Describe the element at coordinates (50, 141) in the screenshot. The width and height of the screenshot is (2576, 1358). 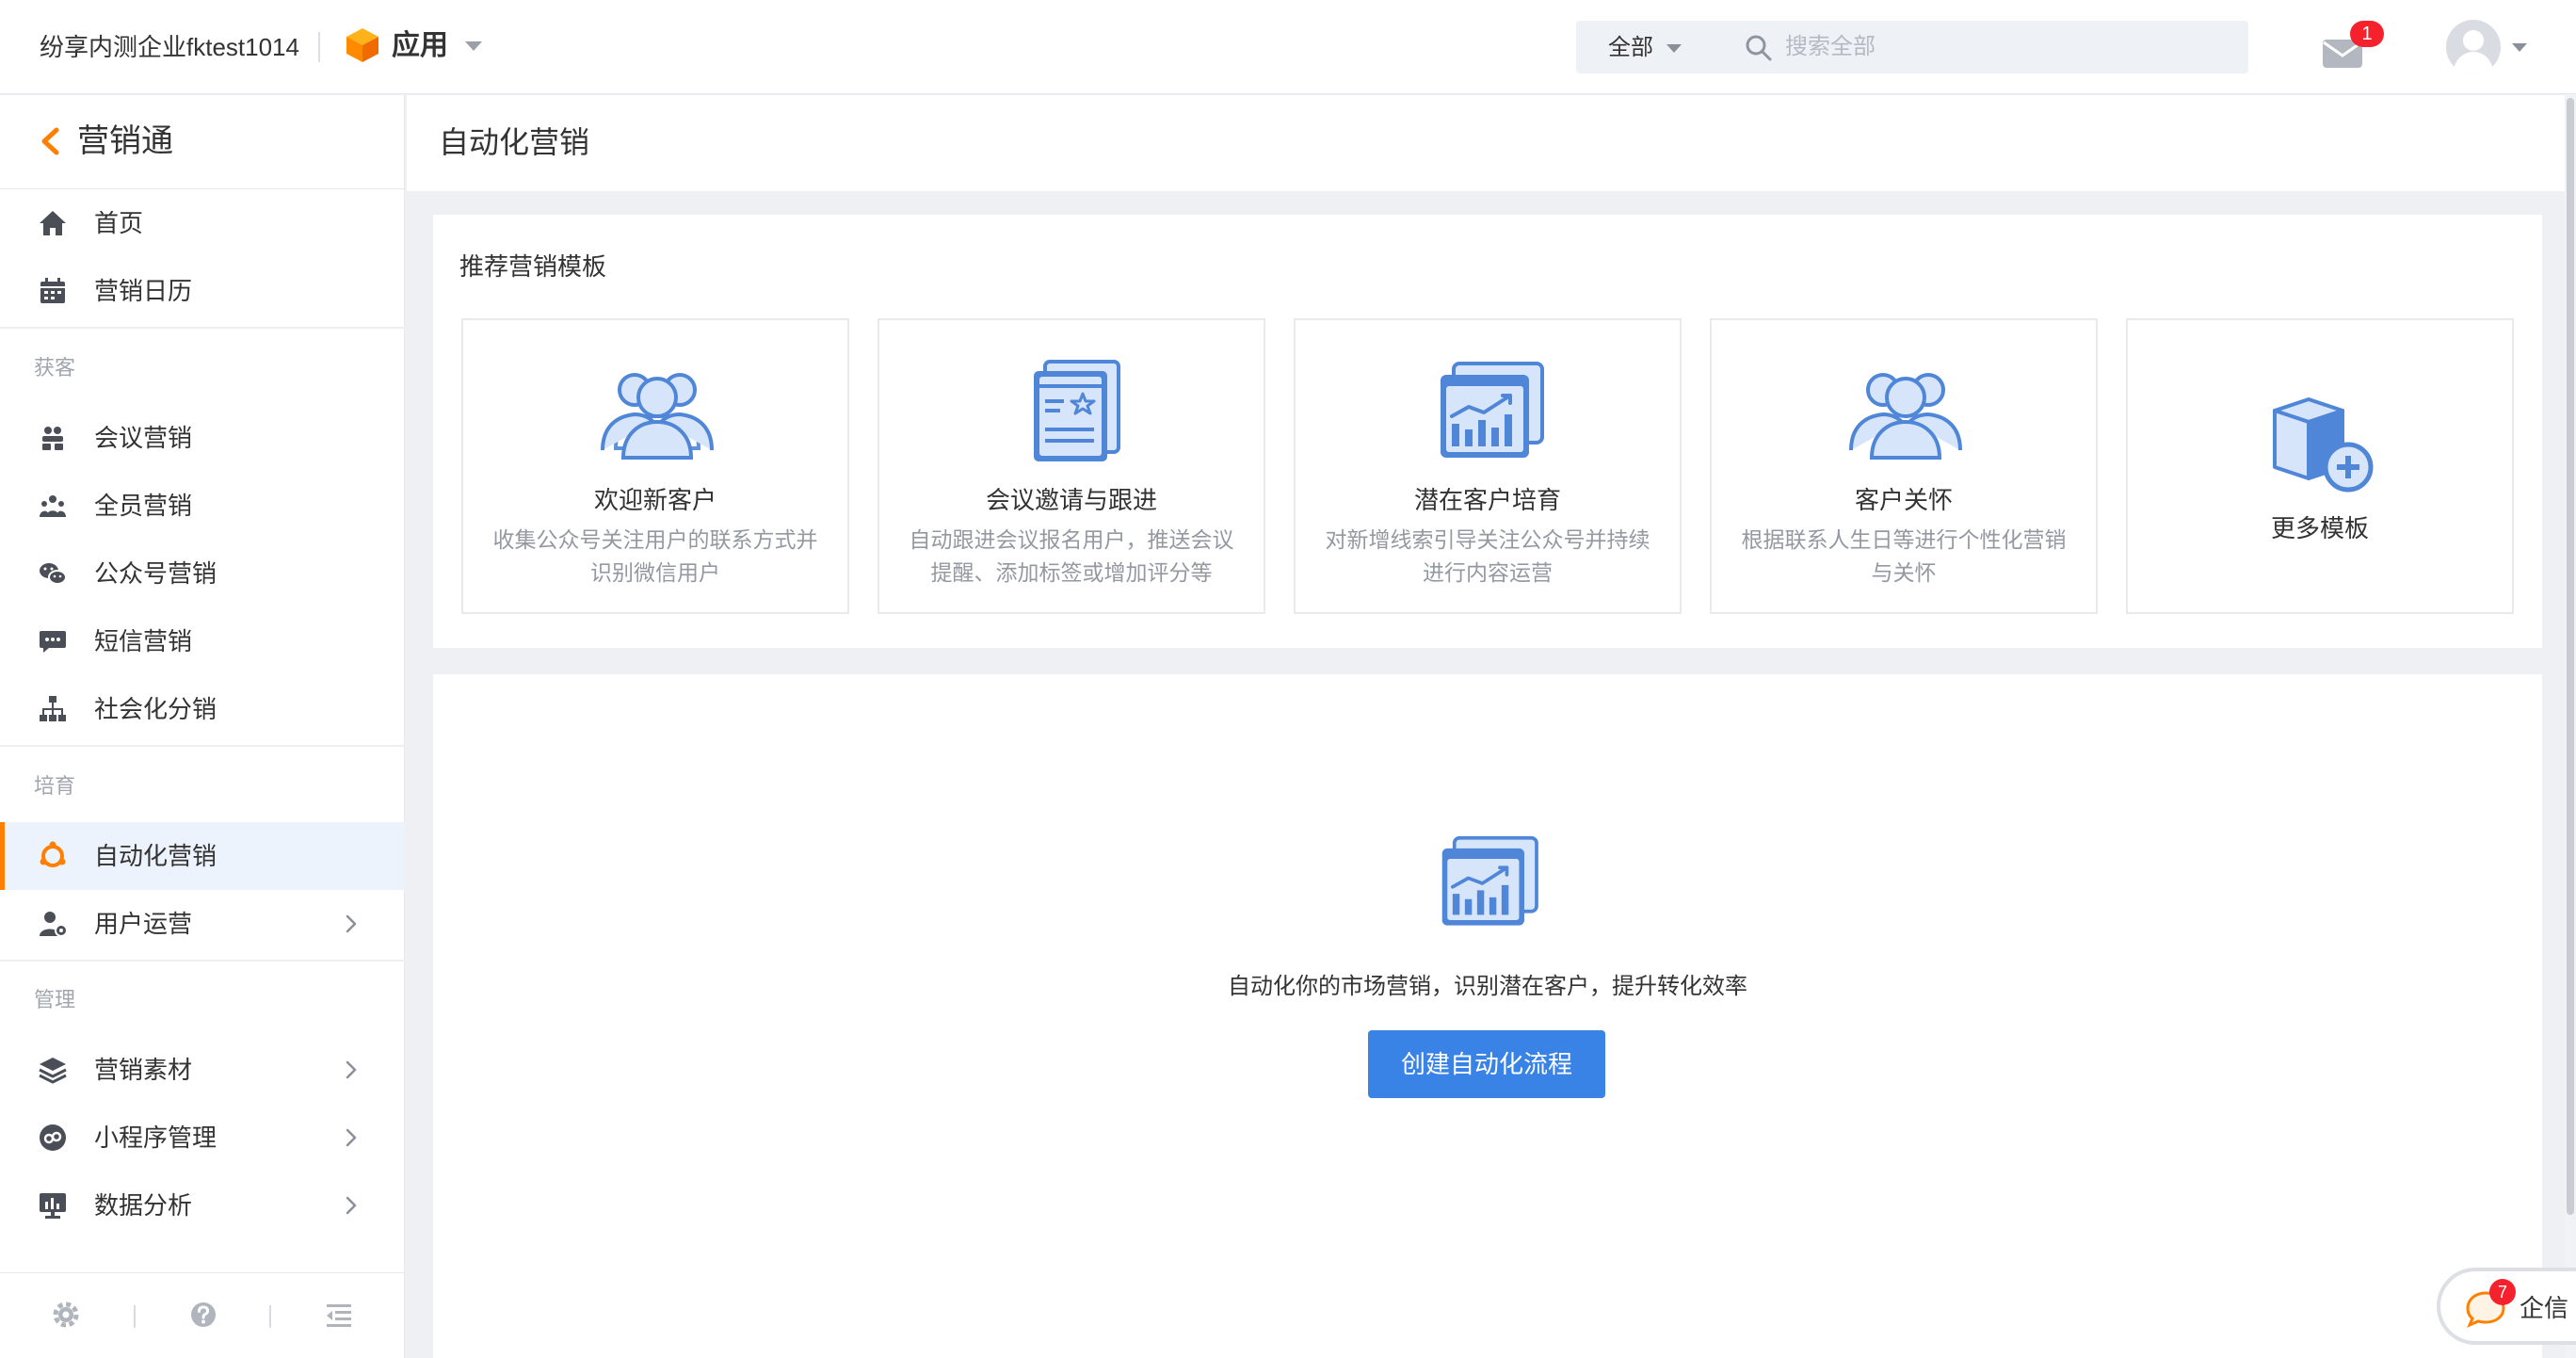
I see `back-arrow-icon` at that location.